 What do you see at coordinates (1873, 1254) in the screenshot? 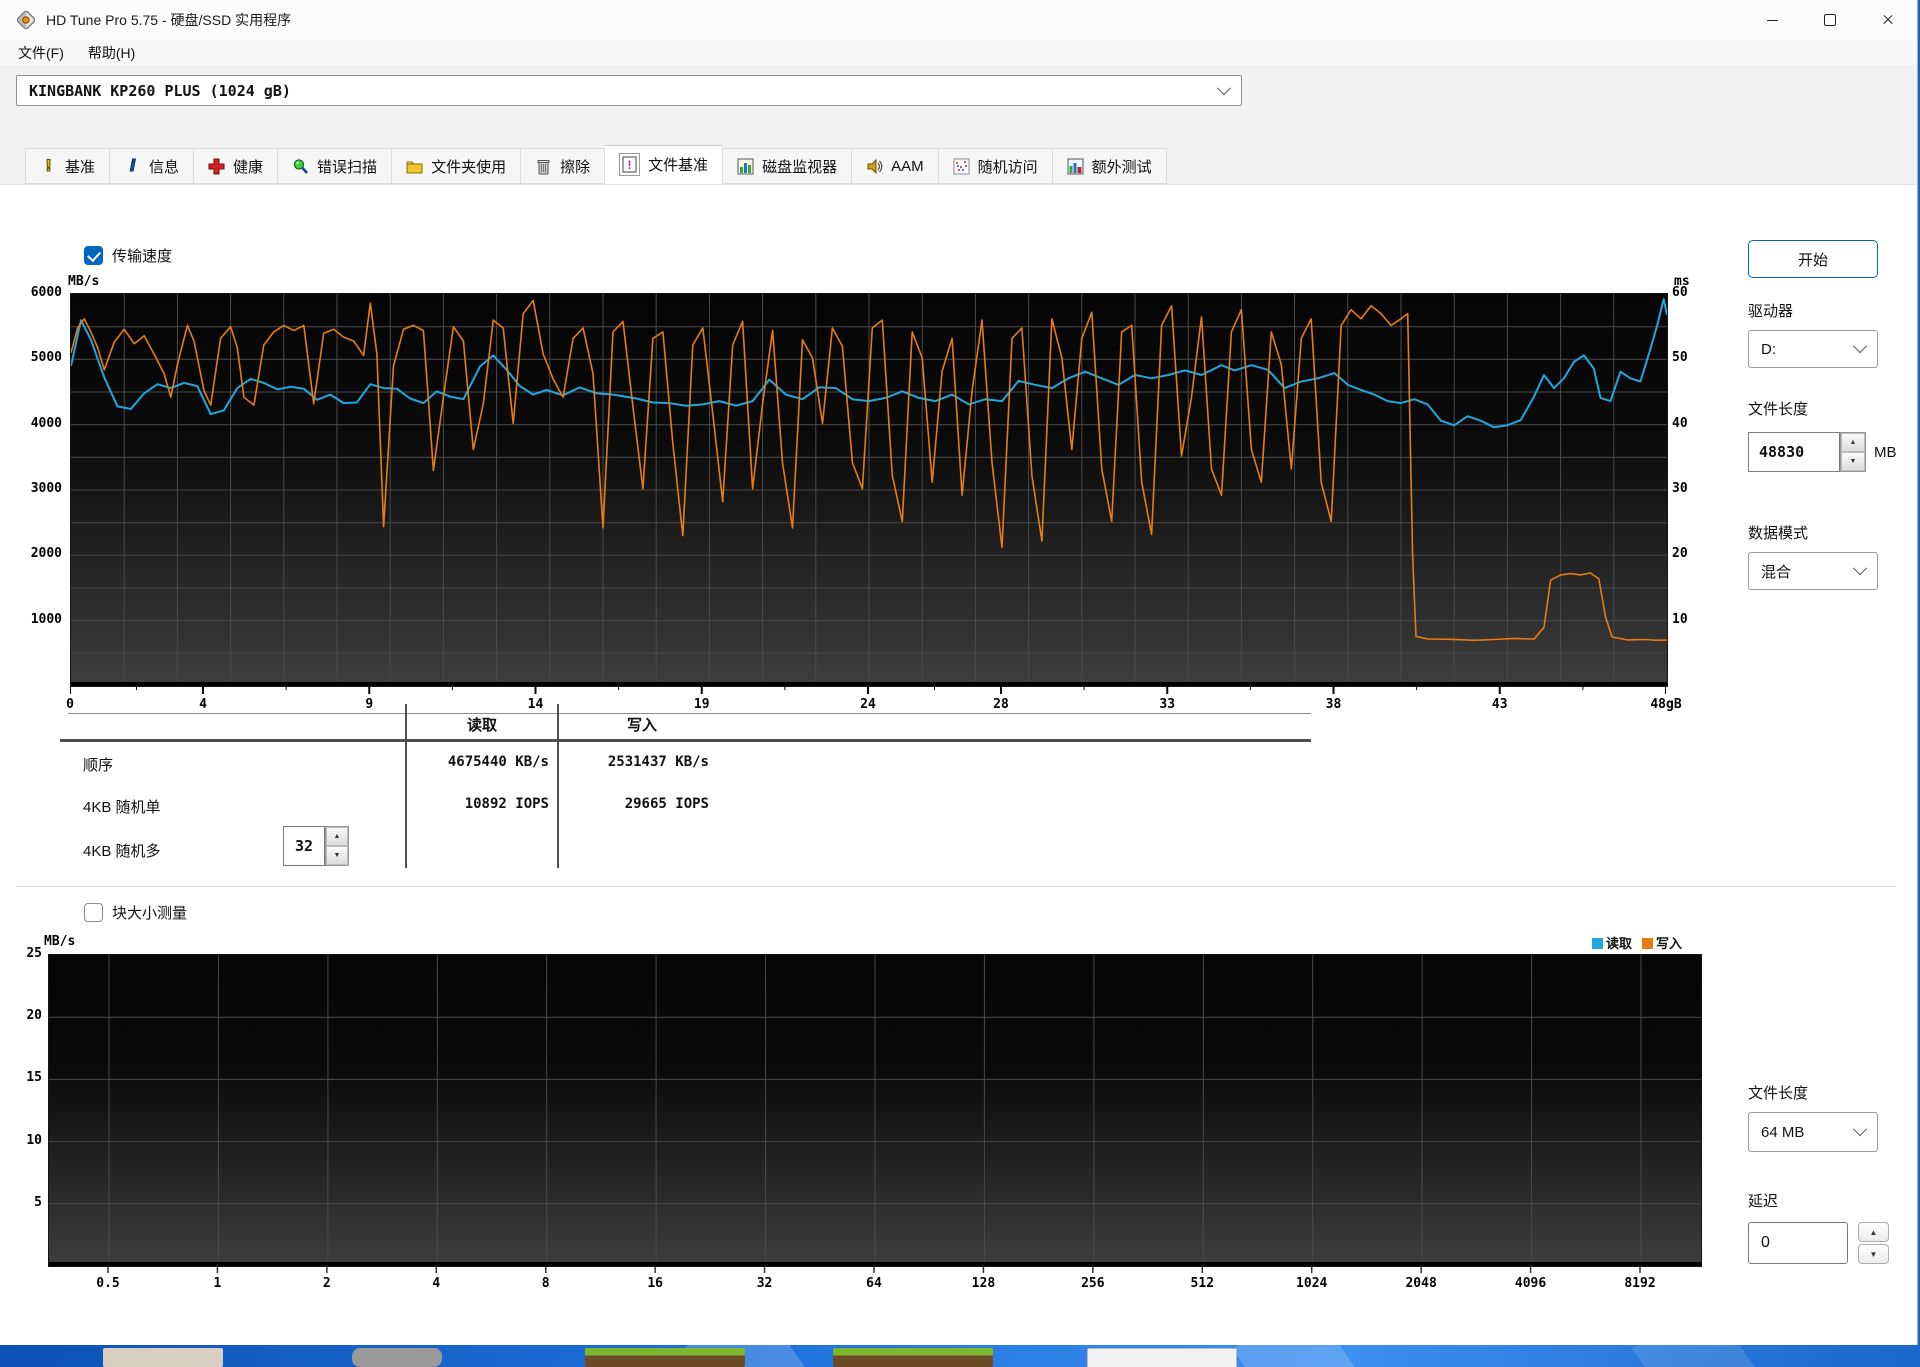
I see `delay-down-button: ▼` at bounding box center [1873, 1254].